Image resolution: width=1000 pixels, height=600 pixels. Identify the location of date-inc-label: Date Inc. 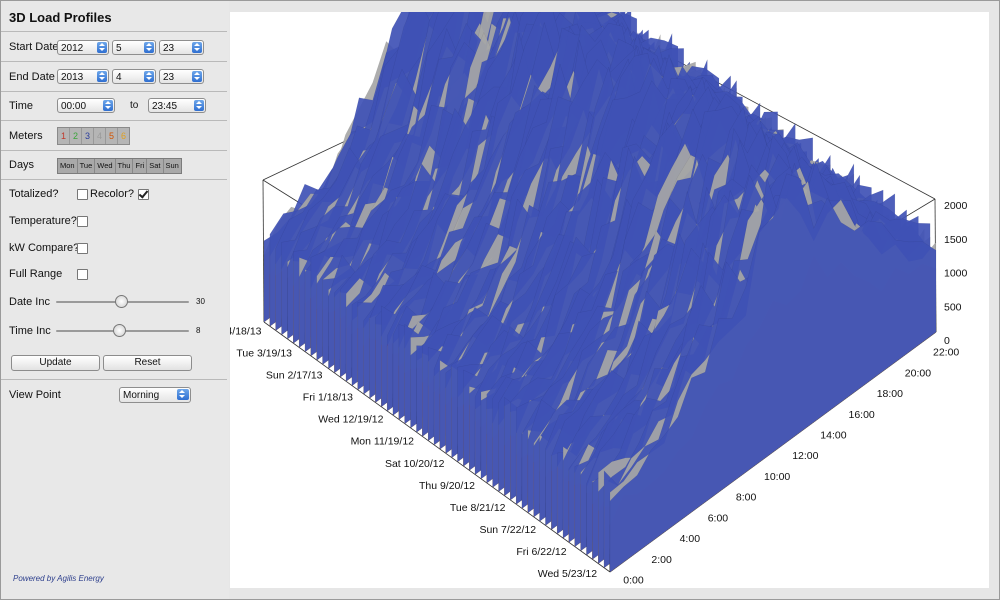
(29, 302).